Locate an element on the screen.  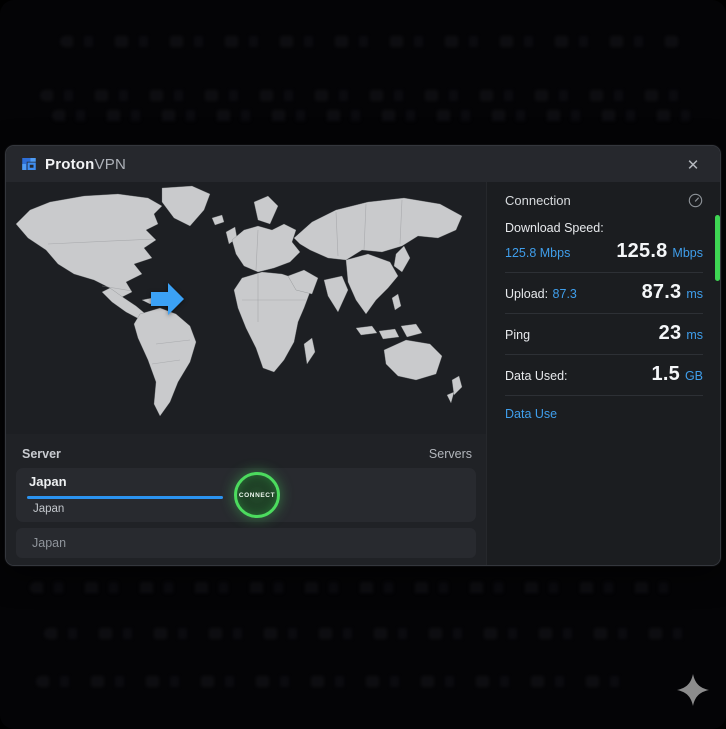
upload-row: Upload: 87.3 87.3 ms is located at coordinates (604, 293).